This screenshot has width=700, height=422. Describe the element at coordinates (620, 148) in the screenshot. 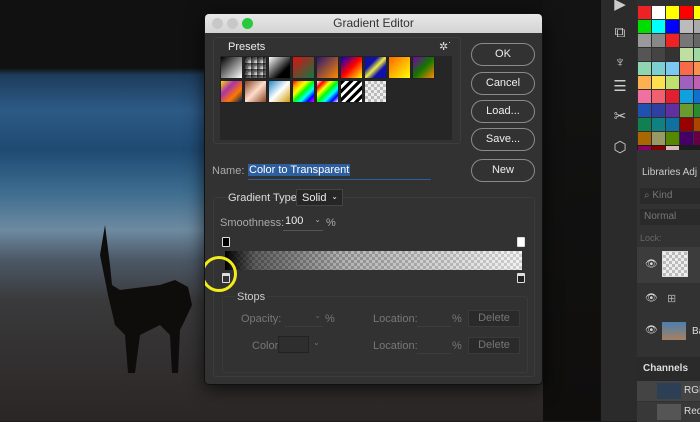

I see `3d-cube-icon: ⬡` at that location.